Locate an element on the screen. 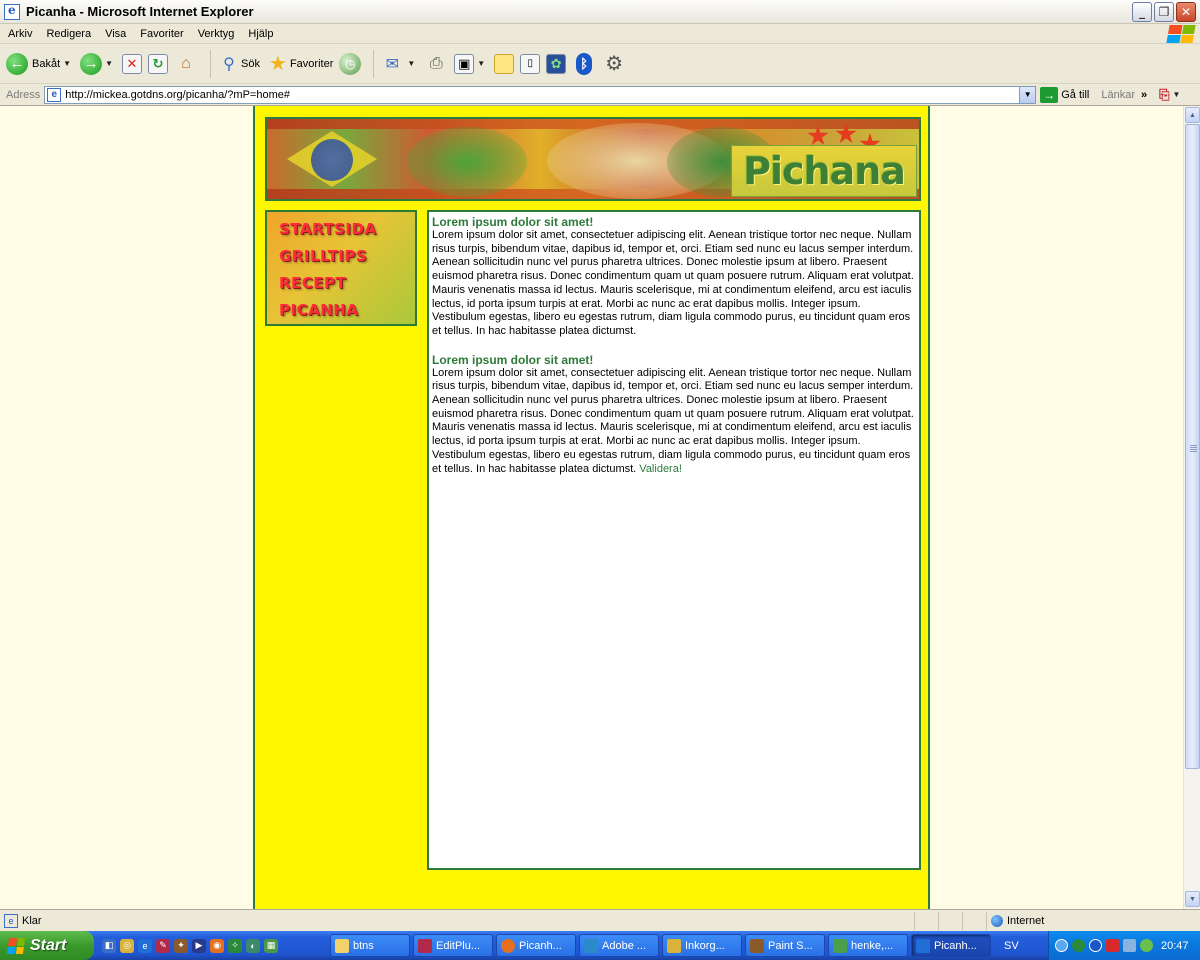 The height and width of the screenshot is (960, 1200). menu-visa: Visa is located at coordinates (115, 34).